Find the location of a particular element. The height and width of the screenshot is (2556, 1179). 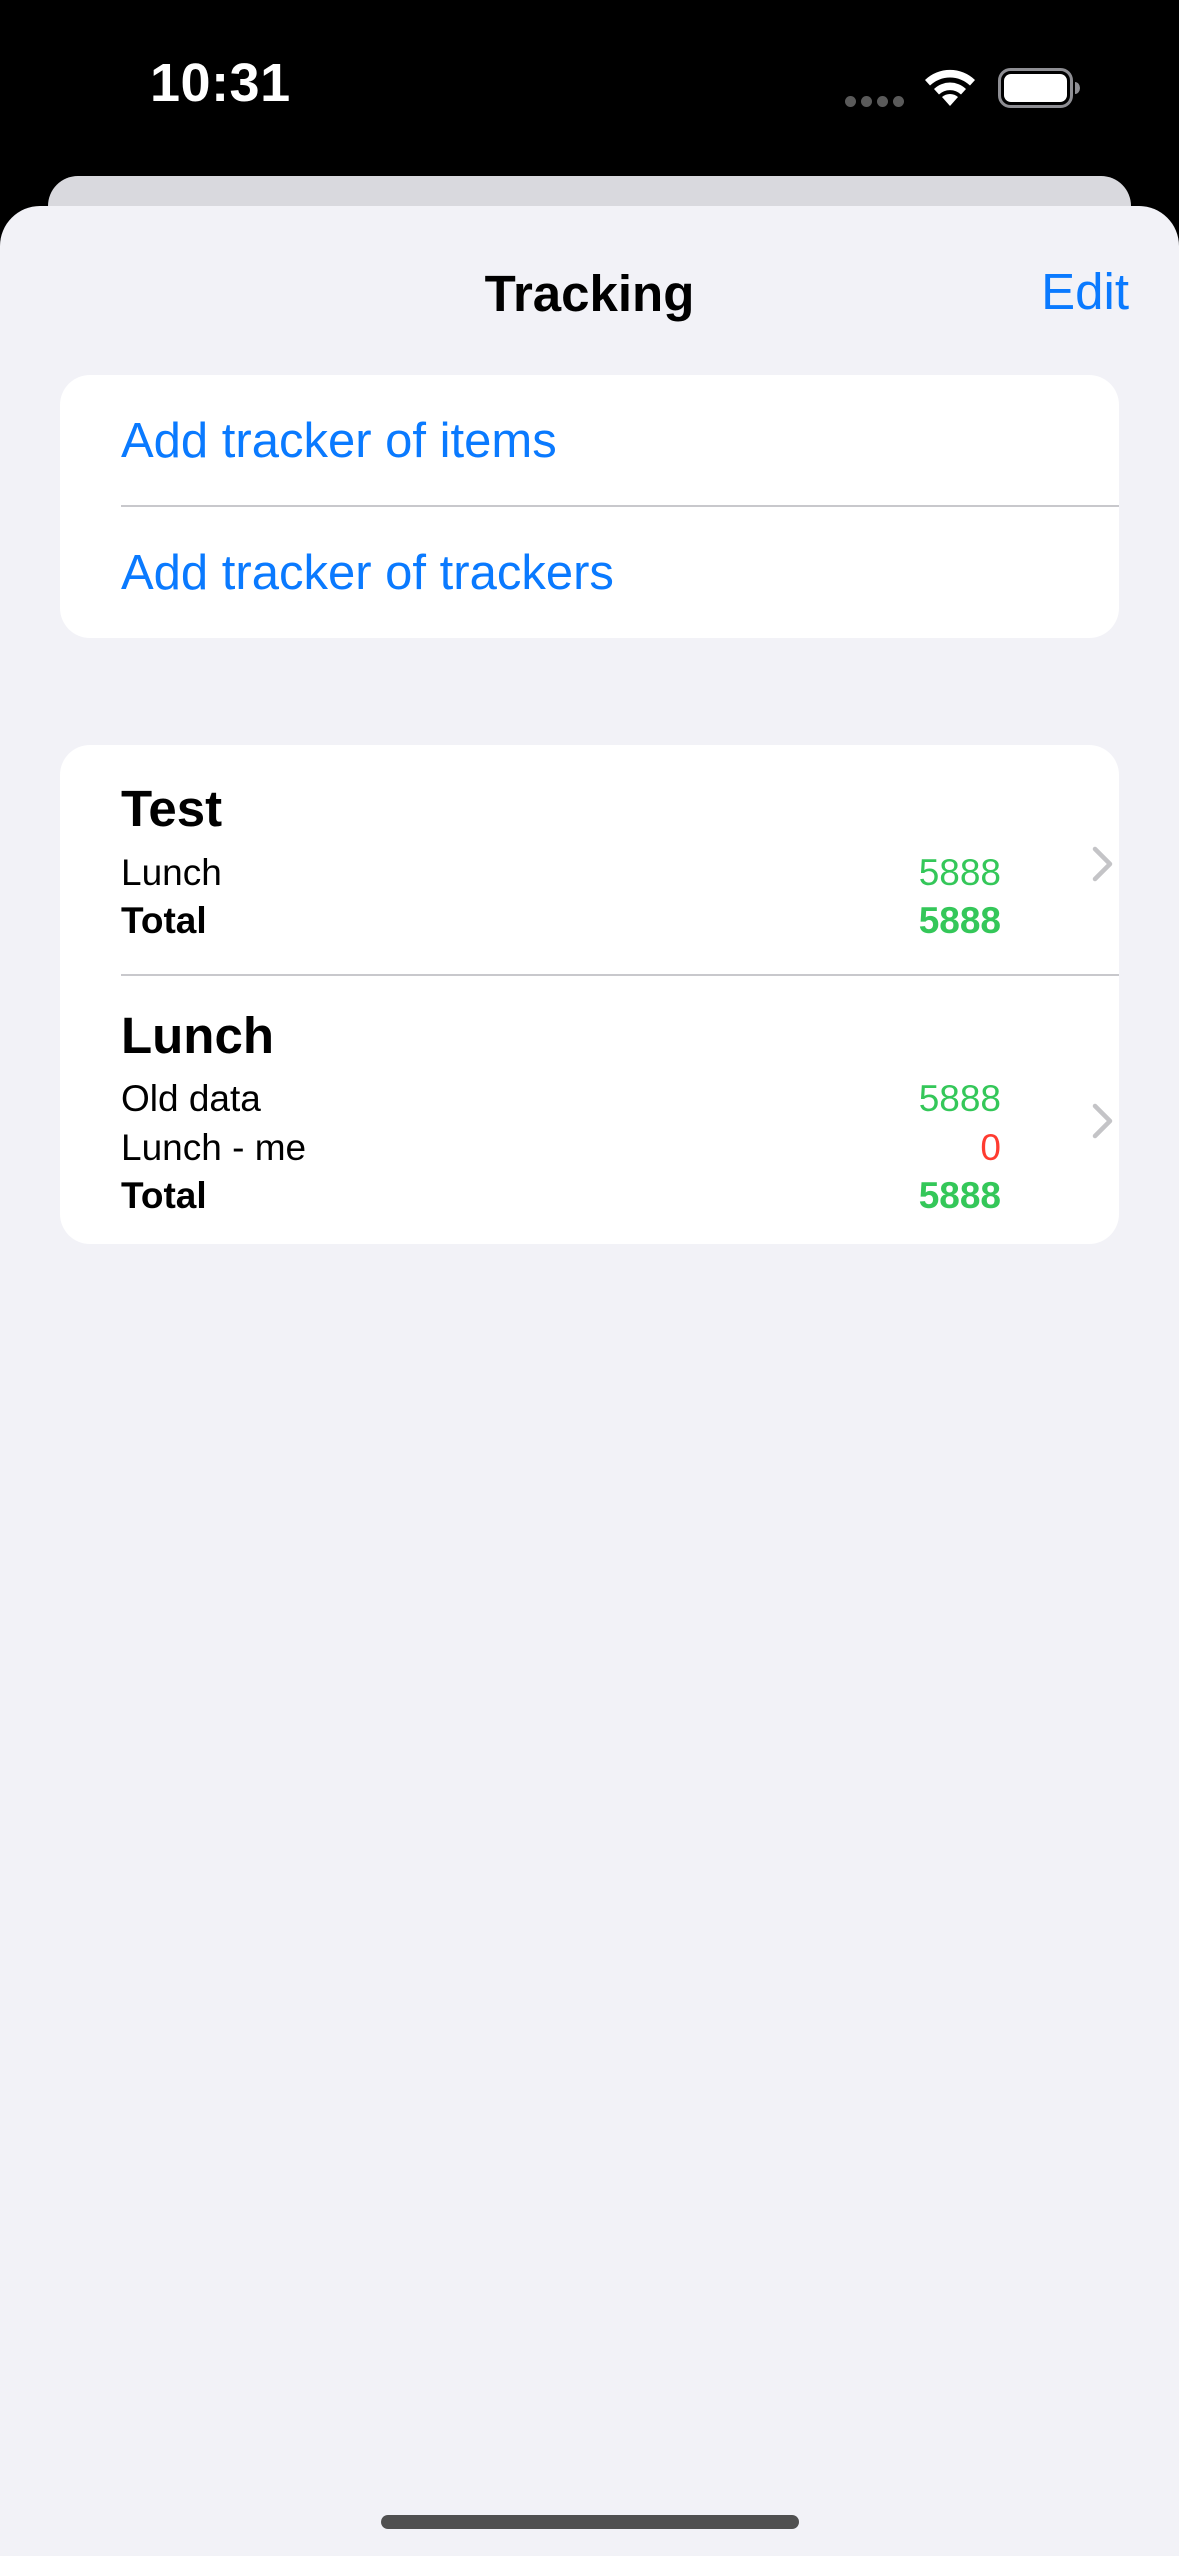

entry-name: Old data is located at coordinates (191, 1098).